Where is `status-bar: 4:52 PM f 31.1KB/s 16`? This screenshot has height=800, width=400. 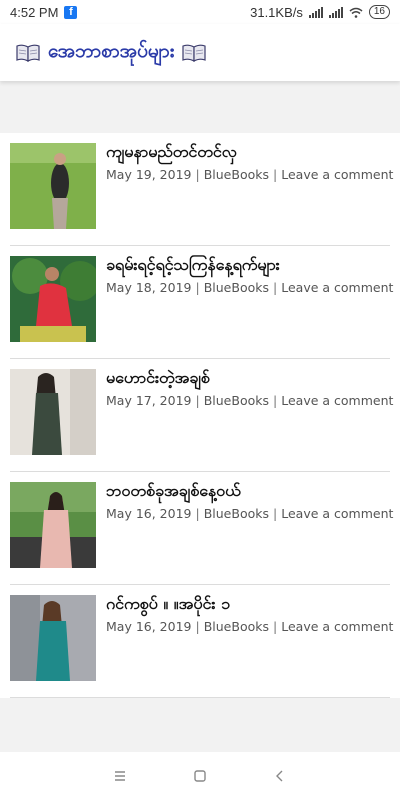 status-bar: 4:52 PM f 31.1KB/s 16 is located at coordinates (200, 12).